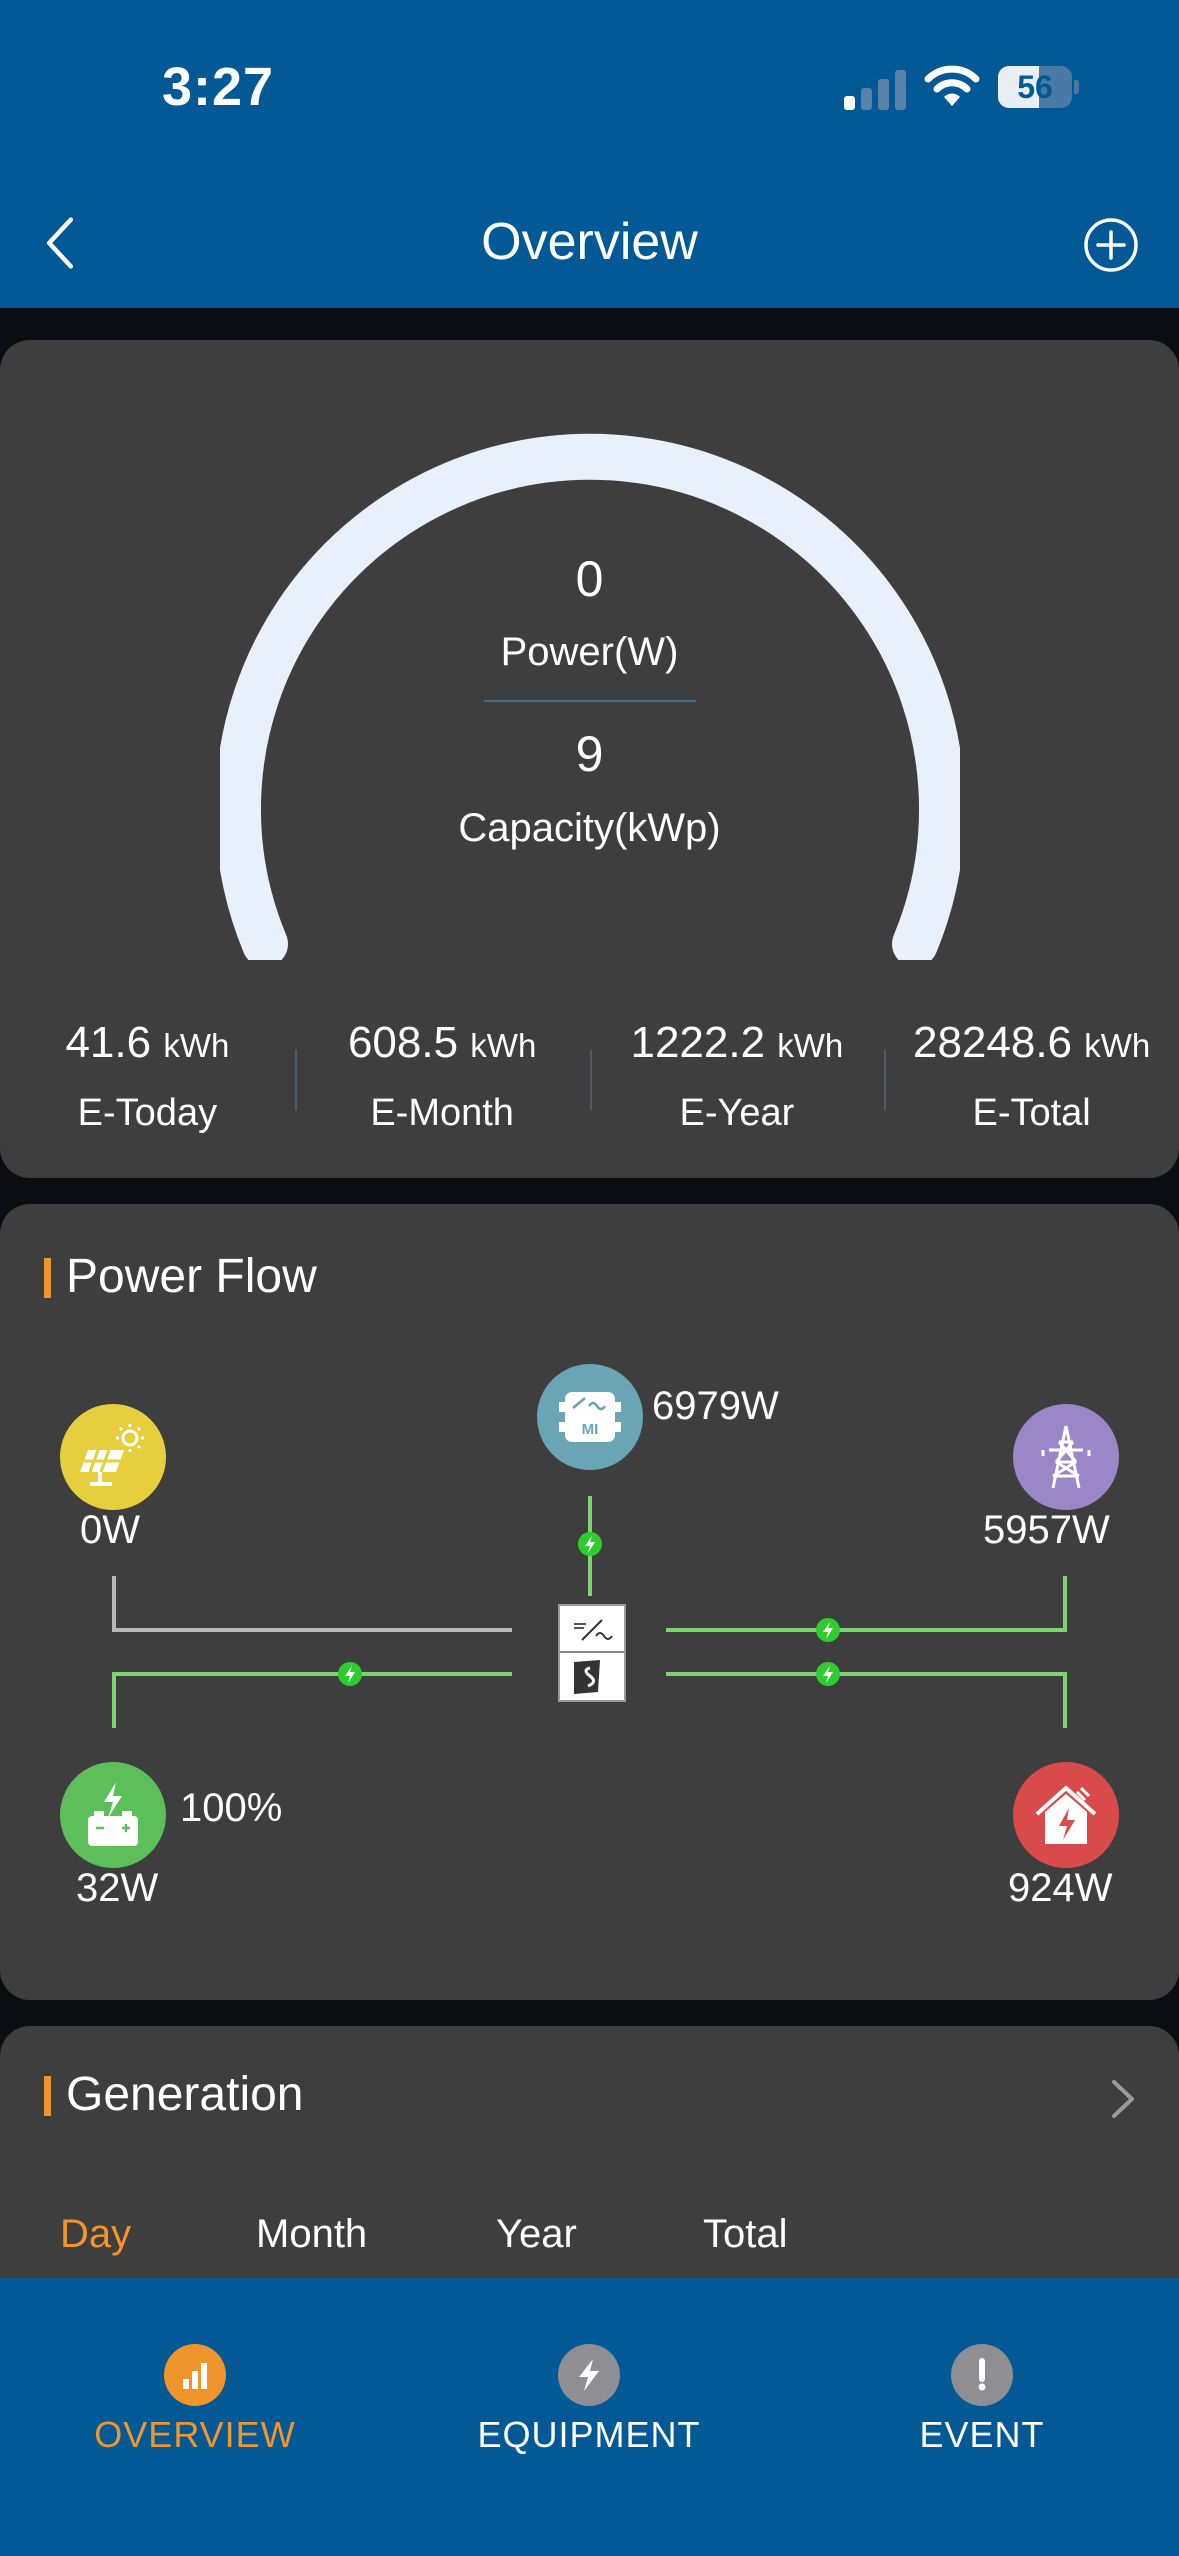 The image size is (1179, 2556). Describe the element at coordinates (442, 1073) in the screenshot. I see `stat-e-month: 608.5 kWh E-Month` at that location.